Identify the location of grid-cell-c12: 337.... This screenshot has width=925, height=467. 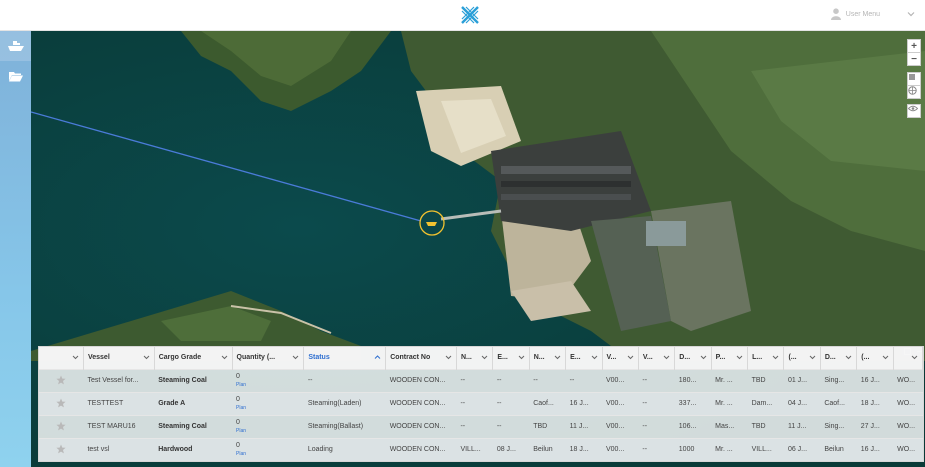
(693, 403).